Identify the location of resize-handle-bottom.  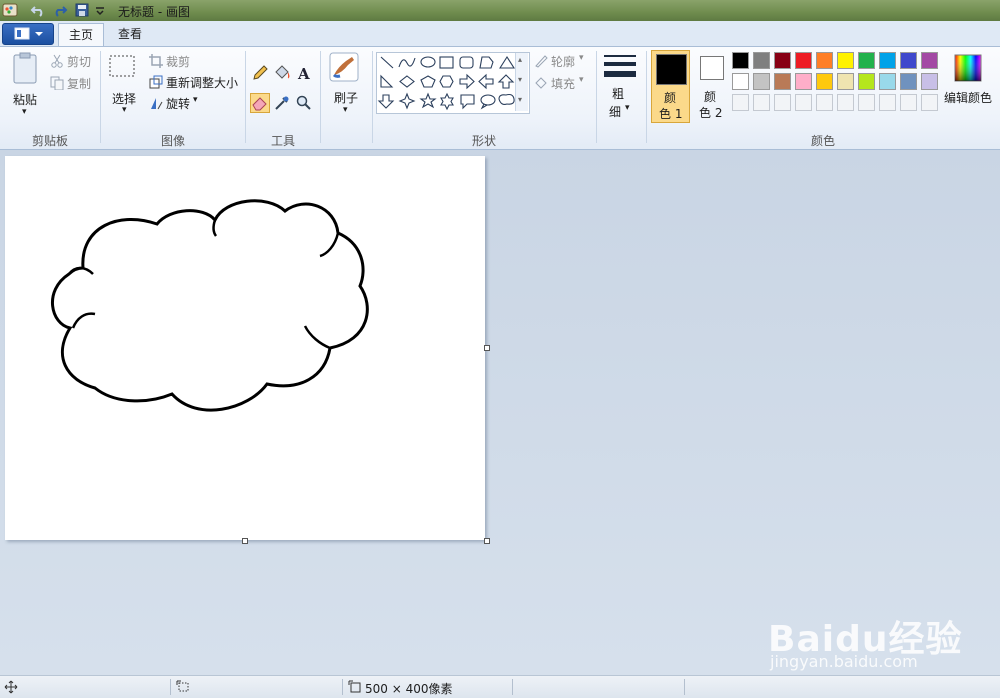
(245, 541).